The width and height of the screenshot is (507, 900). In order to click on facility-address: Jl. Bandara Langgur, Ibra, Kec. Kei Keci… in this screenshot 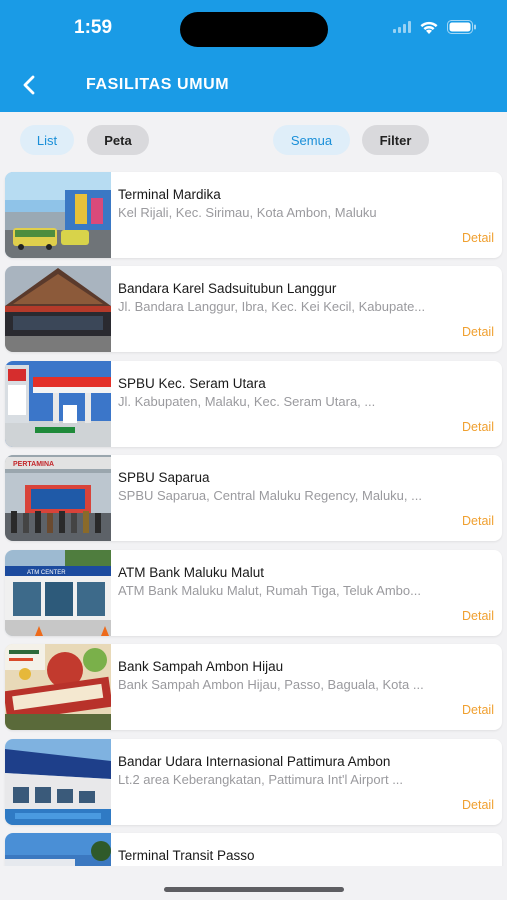, I will do `click(272, 306)`.